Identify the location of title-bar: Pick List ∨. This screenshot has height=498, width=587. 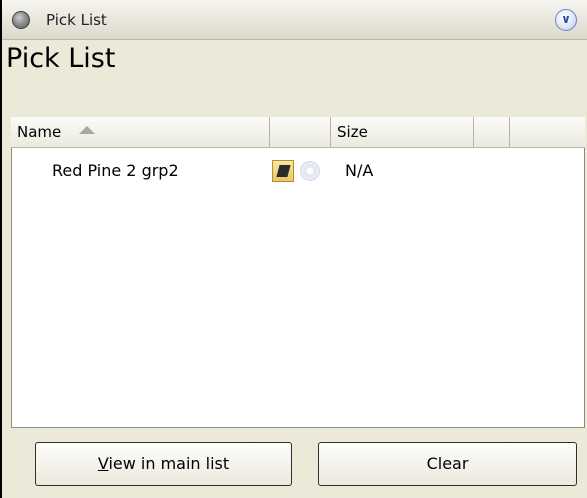
(294, 20).